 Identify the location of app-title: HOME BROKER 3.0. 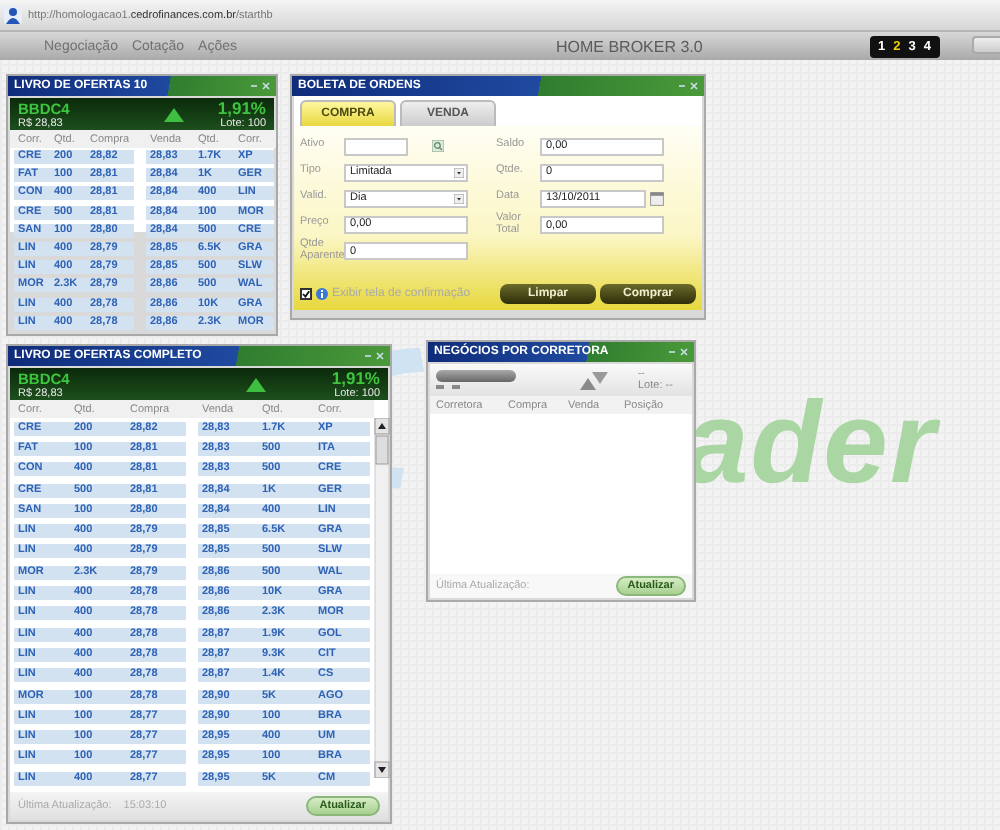
(629, 46).